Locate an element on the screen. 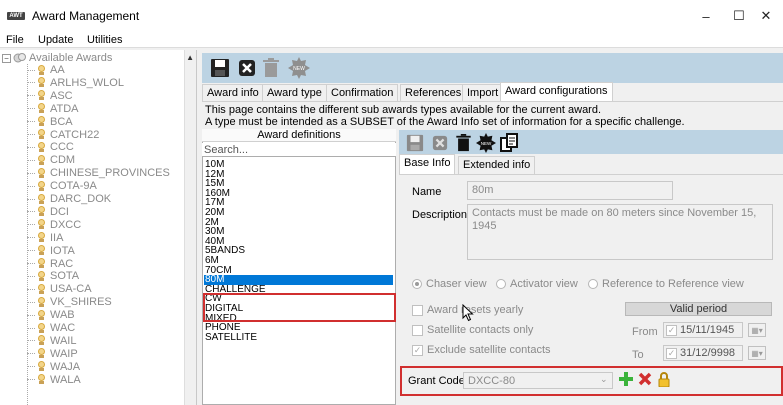 This screenshot has width=783, height=405. tree-item: CCC is located at coordinates (50, 147).